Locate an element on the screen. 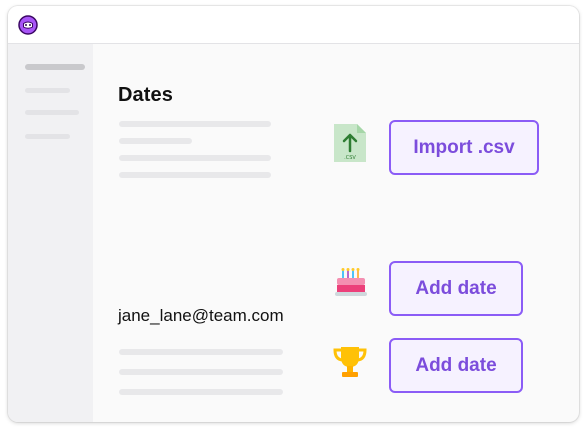 The height and width of the screenshot is (432, 587). user-email: jane_lane@team.com is located at coordinates (201, 315).